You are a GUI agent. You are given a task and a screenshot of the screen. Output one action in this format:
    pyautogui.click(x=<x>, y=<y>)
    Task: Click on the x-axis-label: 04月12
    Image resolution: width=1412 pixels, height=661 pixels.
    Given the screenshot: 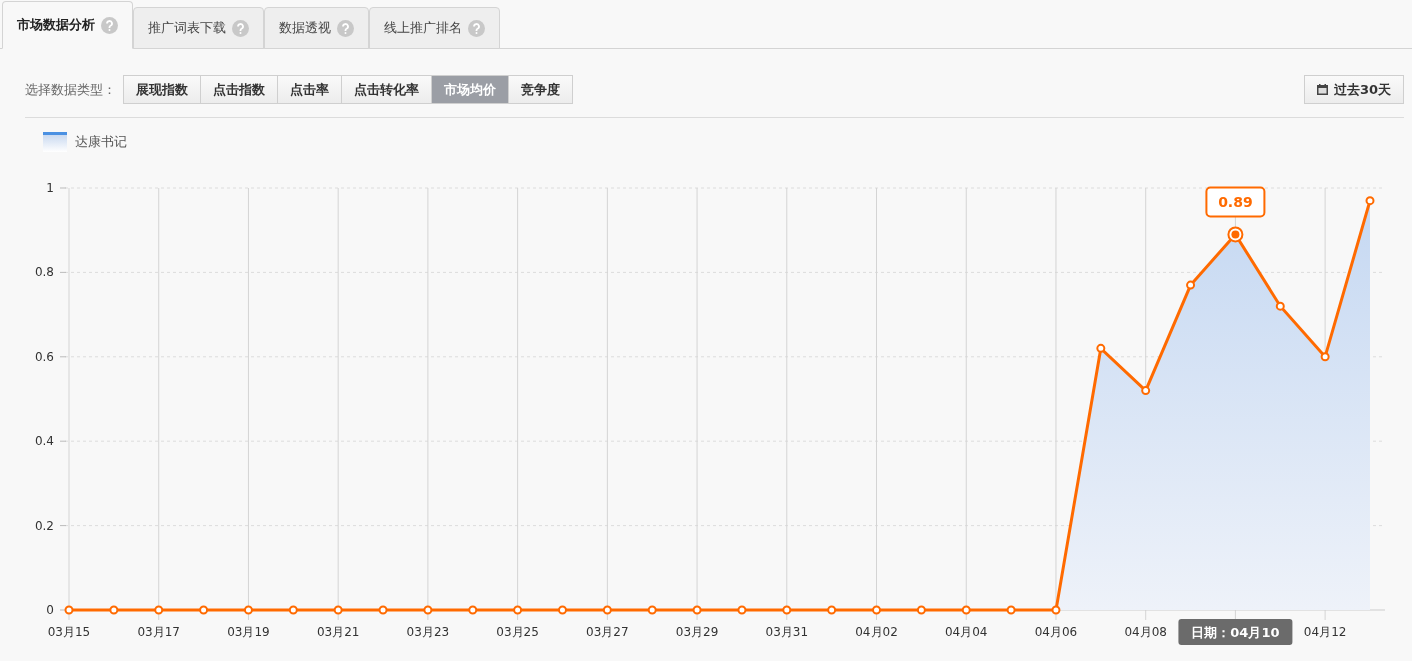 What is the action you would take?
    pyautogui.click(x=1325, y=632)
    